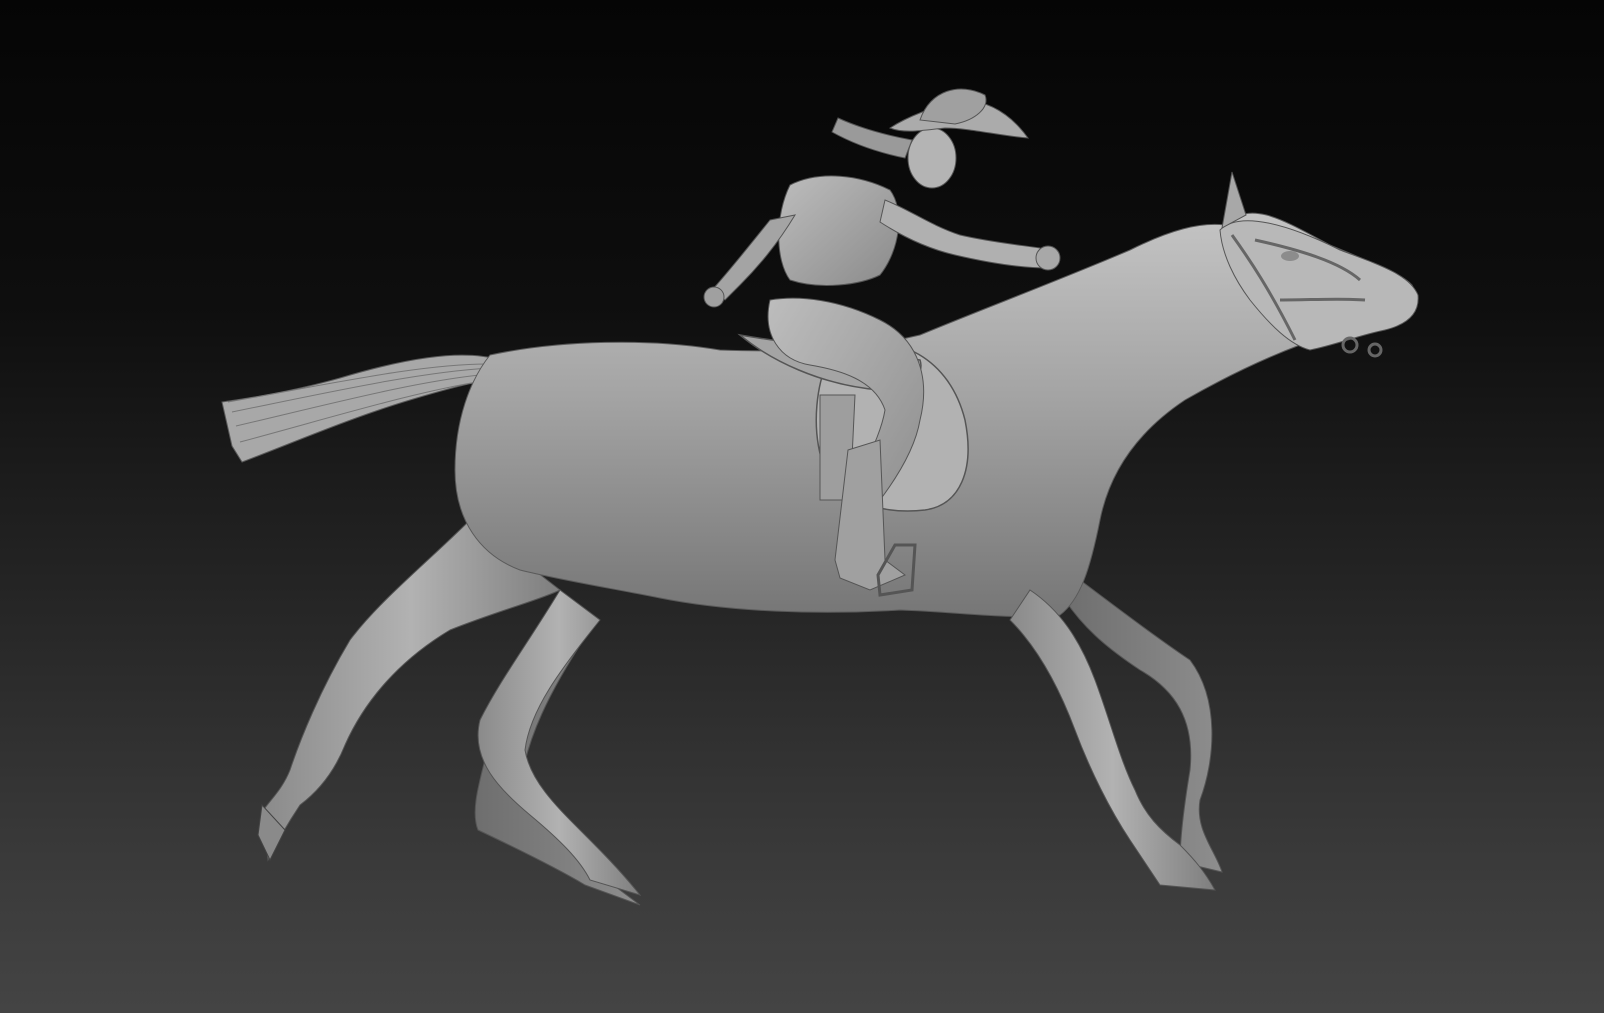 This screenshot has height=1013, width=1604. I want to click on rider-arm-forward, so click(964, 234).